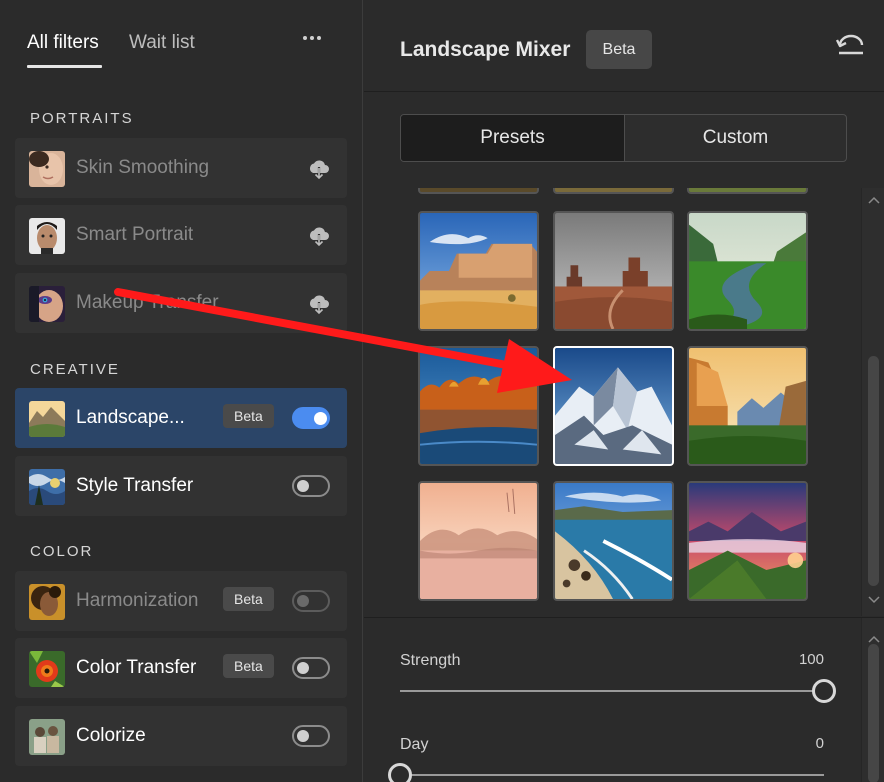 The height and width of the screenshot is (782, 884). What do you see at coordinates (143, 167) in the screenshot?
I see `filter-label: Skin Smoothing` at bounding box center [143, 167].